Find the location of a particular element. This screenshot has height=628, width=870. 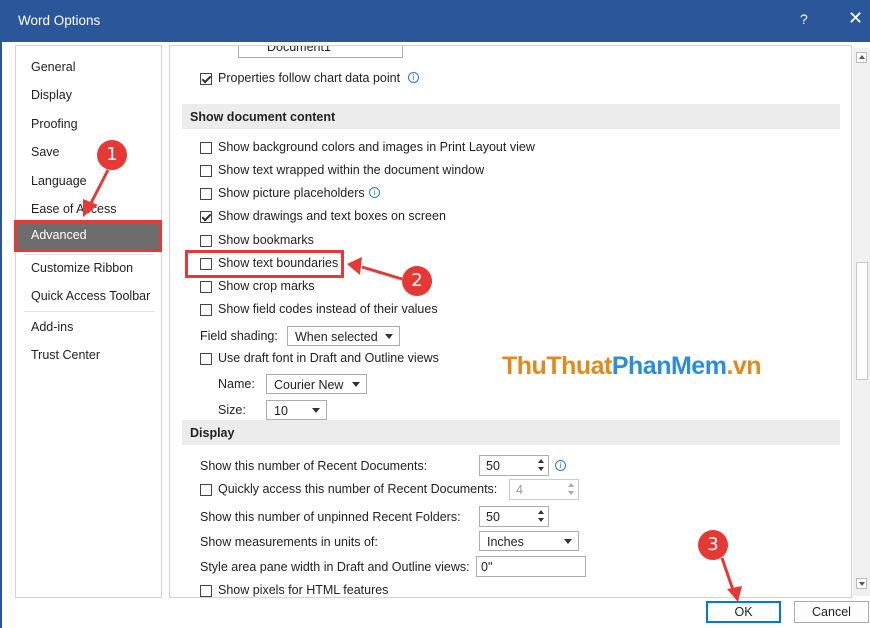

annotation-badge-1: 1 is located at coordinates (112, 155).